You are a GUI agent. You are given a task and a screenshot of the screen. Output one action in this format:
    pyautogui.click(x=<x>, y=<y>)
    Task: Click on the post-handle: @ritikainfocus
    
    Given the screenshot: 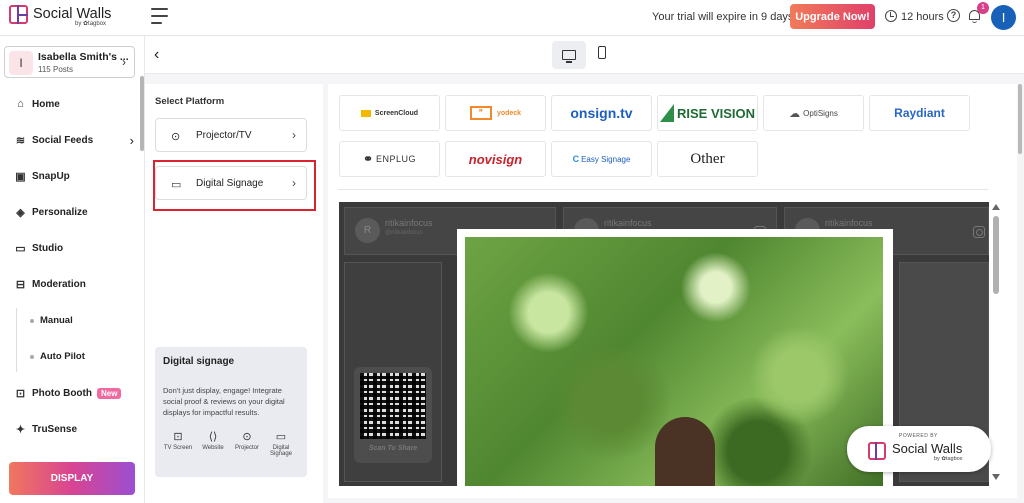 What is the action you would take?
    pyautogui.click(x=404, y=233)
    